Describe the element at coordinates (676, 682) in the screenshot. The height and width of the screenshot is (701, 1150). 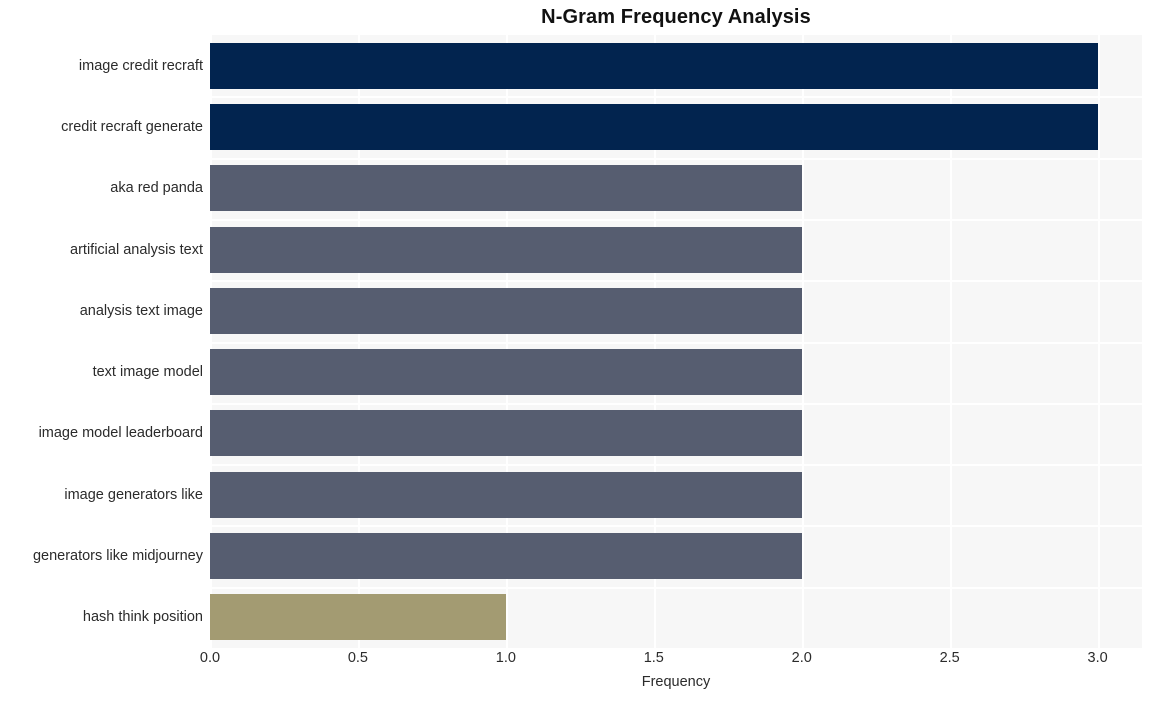
I see `x-axis-title: Frequency` at that location.